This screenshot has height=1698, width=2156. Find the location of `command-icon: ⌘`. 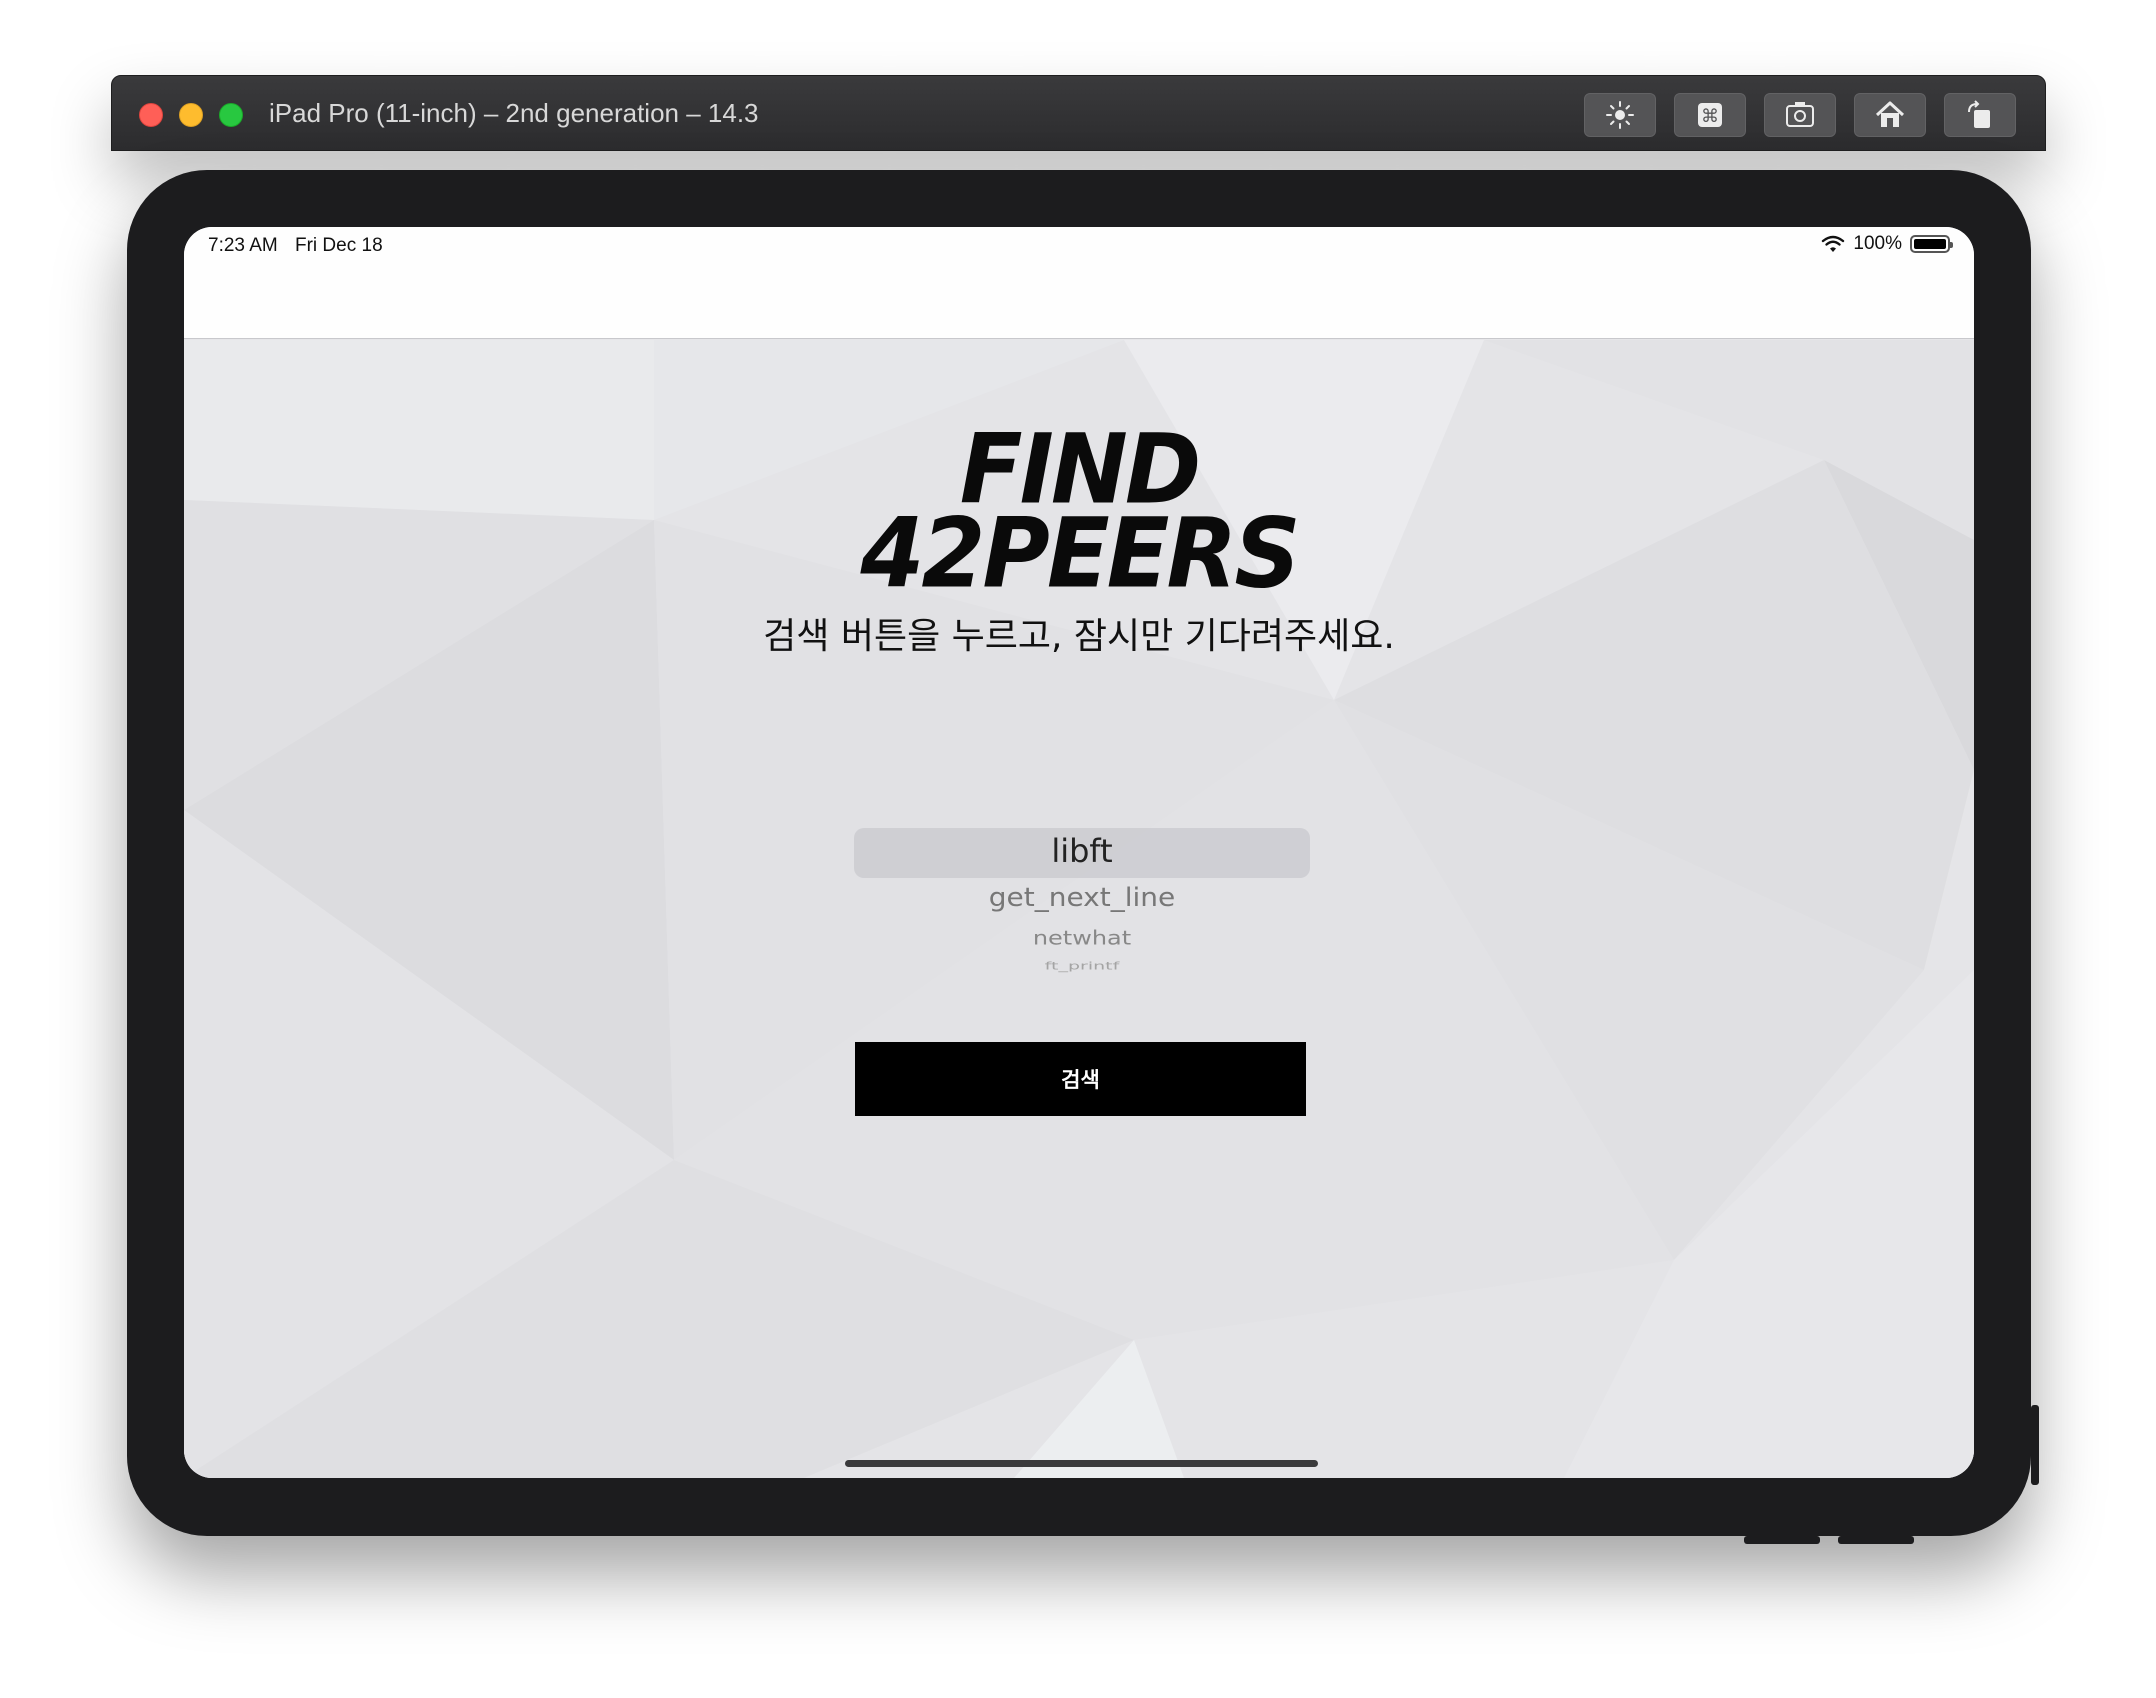

command-icon: ⌘ is located at coordinates (1710, 115).